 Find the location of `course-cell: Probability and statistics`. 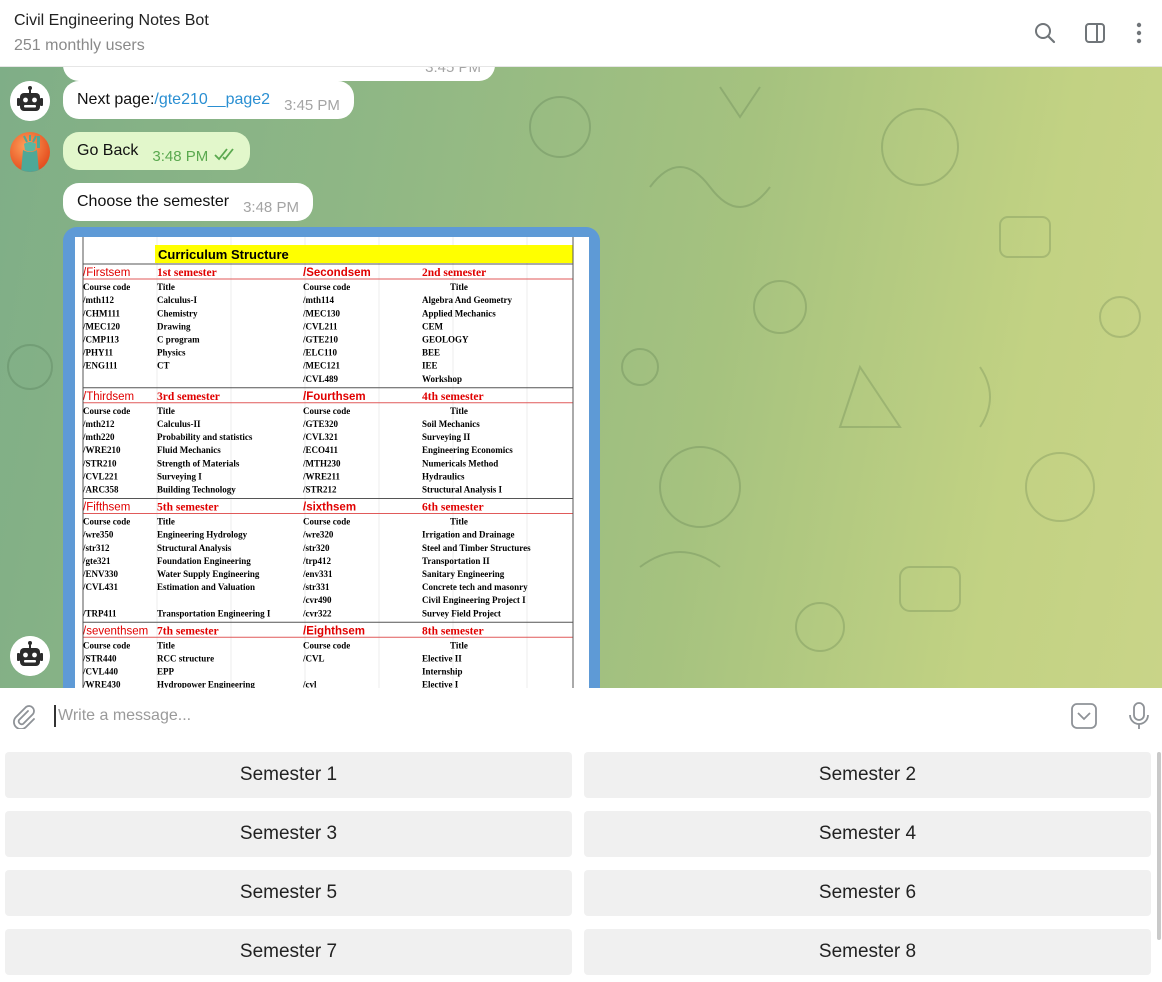

course-cell: Probability and statistics is located at coordinates (205, 437).